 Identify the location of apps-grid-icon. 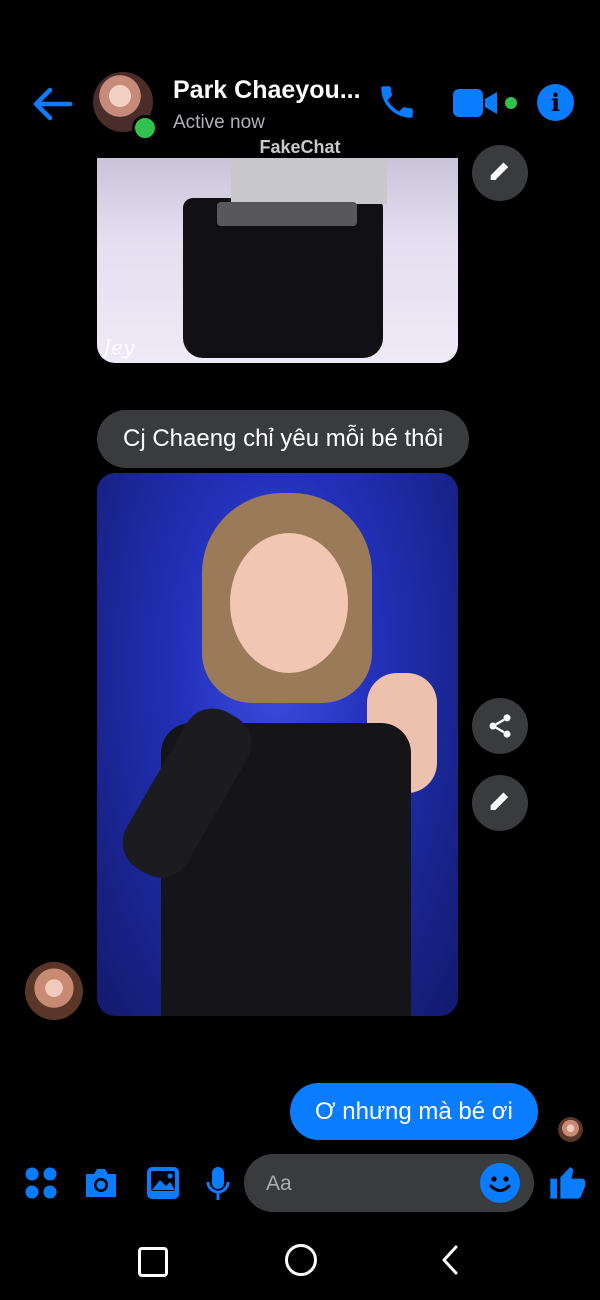
(41, 1183).